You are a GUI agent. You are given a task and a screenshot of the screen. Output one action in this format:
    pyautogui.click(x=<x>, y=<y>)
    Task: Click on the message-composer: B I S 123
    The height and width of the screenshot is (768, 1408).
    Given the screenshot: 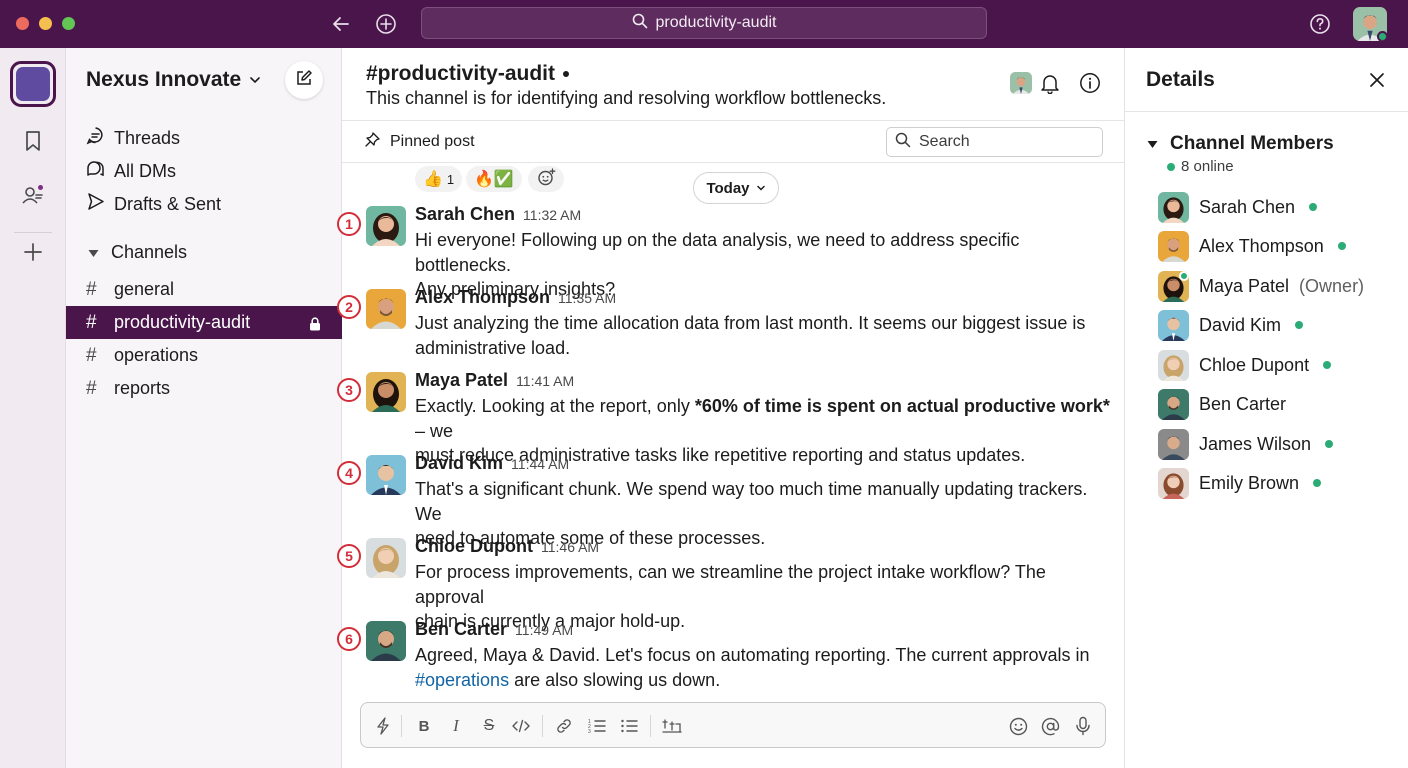 What is the action you would take?
    pyautogui.click(x=733, y=725)
    